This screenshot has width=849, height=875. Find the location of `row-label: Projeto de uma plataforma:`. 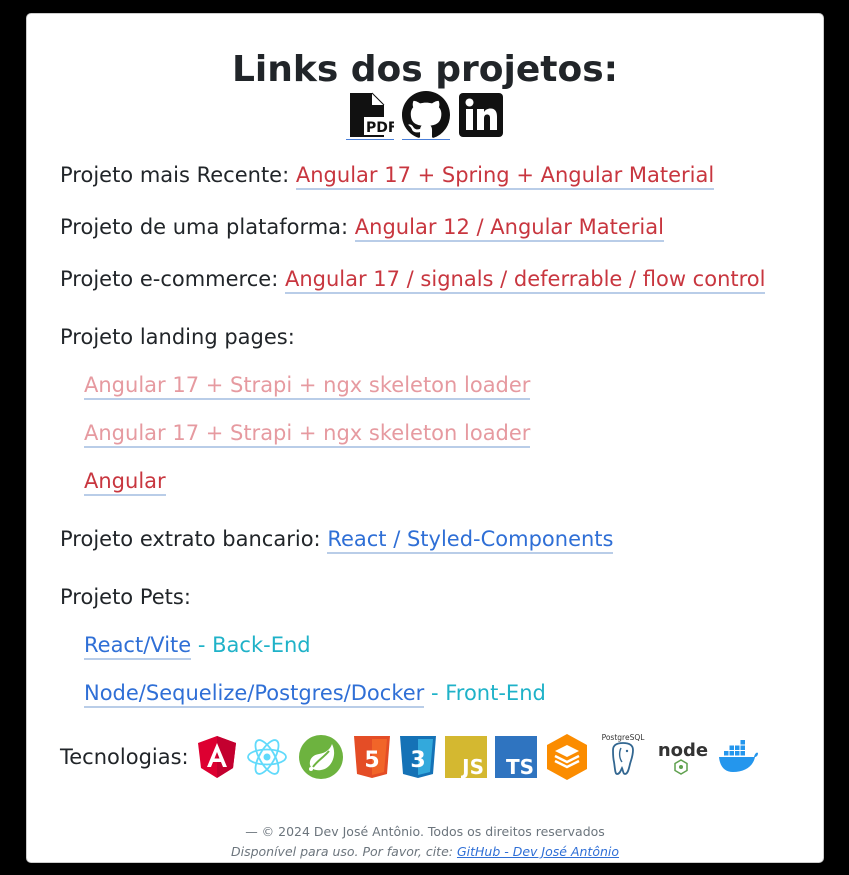

row-label: Projeto de uma plataforma: is located at coordinates (204, 227).